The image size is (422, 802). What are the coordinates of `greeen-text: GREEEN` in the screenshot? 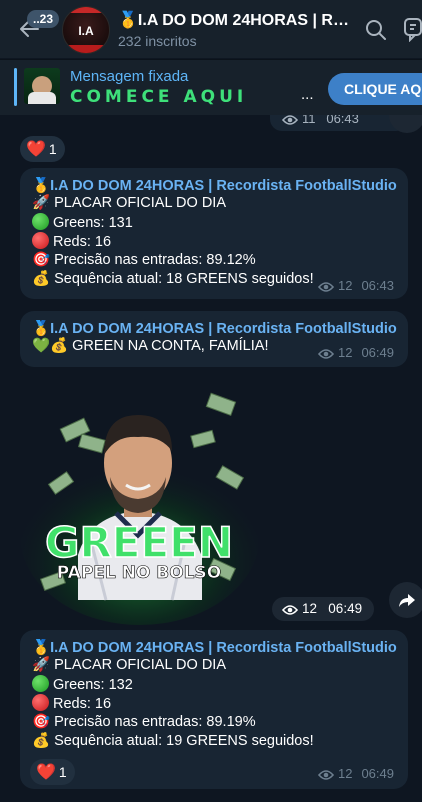 It's located at (139, 542).